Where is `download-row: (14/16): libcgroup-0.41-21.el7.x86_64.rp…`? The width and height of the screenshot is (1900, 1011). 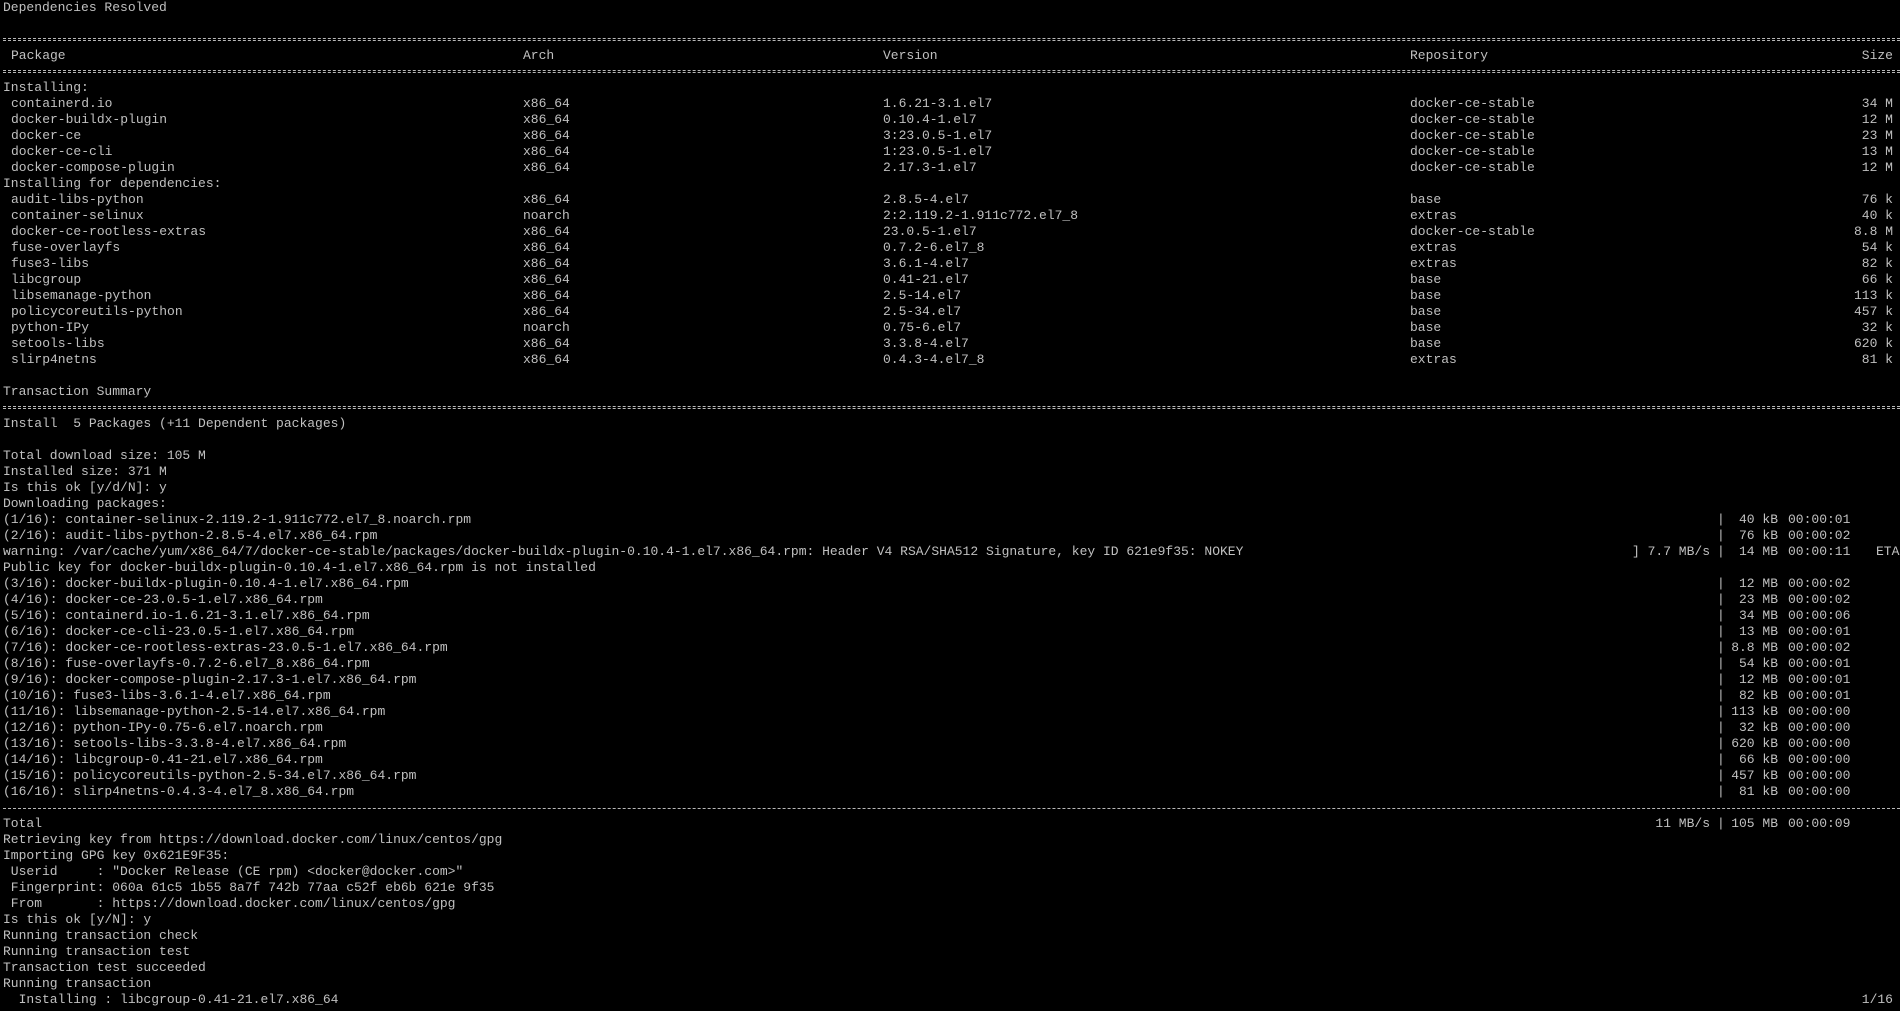 download-row: (14/16): libcgroup-0.41-21.el7.x86_64.rp… is located at coordinates (950, 760).